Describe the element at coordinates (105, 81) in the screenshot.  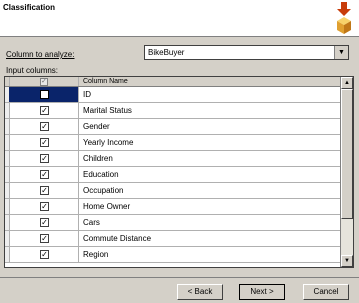
I see `column-name-header: Column Name` at that location.